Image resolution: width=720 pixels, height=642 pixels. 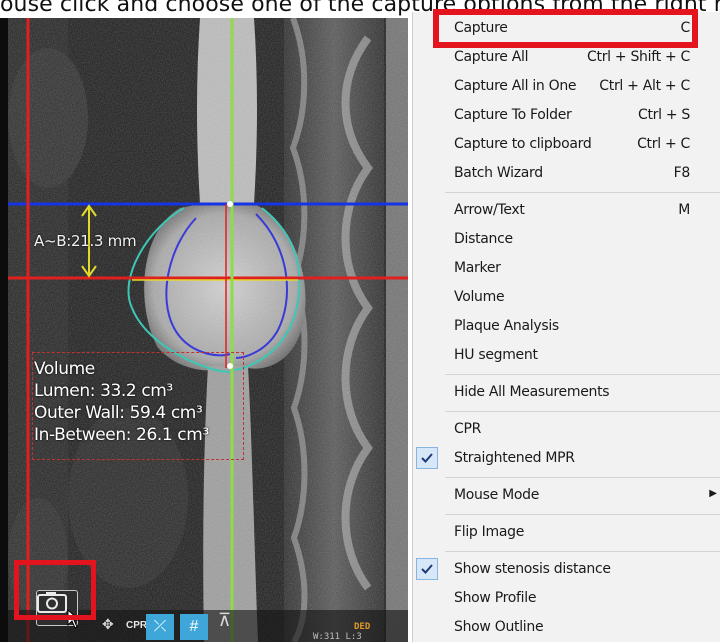 What do you see at coordinates (532, 569) in the screenshot?
I see `menu-item-label: Show stenosis distance` at bounding box center [532, 569].